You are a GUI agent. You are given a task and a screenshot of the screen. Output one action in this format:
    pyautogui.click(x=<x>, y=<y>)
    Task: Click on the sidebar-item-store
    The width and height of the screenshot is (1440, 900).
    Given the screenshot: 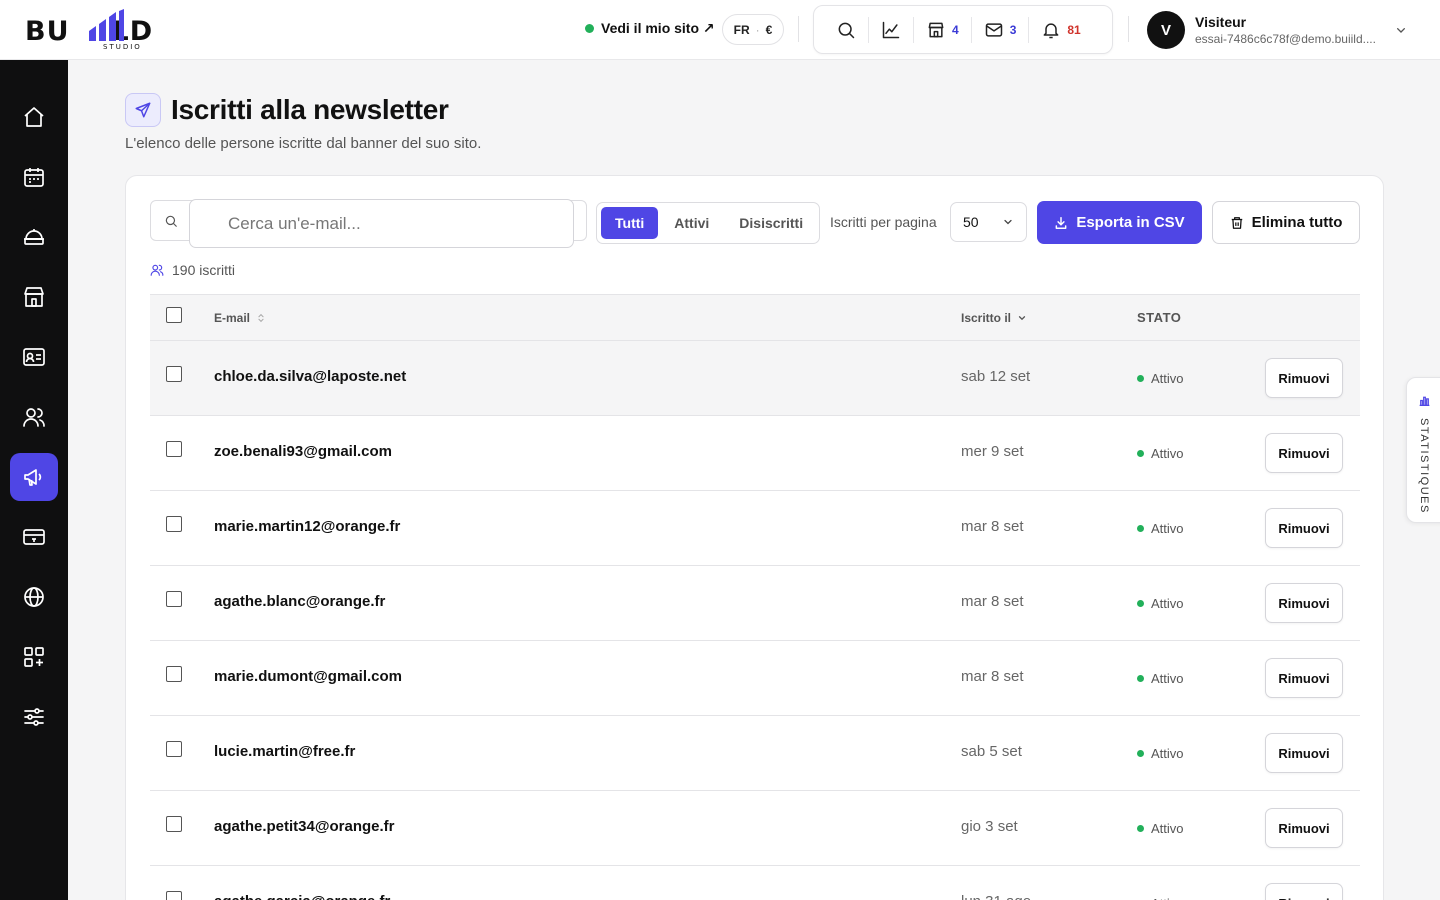 What is the action you would take?
    pyautogui.click(x=34, y=297)
    